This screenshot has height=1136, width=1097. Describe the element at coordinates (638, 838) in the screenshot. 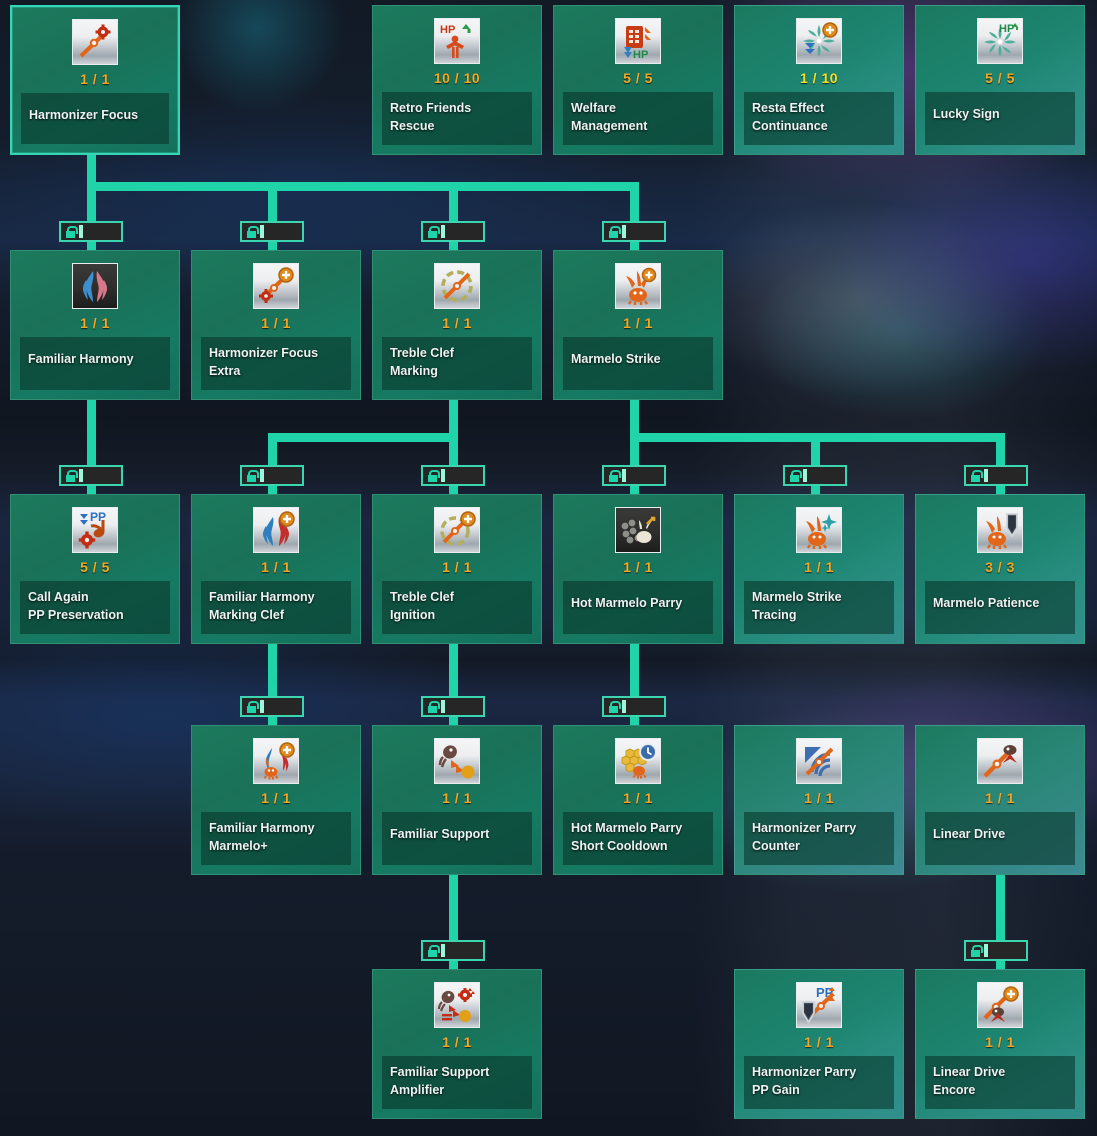

I see `skill-nameplate: Hot Marmelo Parry Short Cooldown` at that location.